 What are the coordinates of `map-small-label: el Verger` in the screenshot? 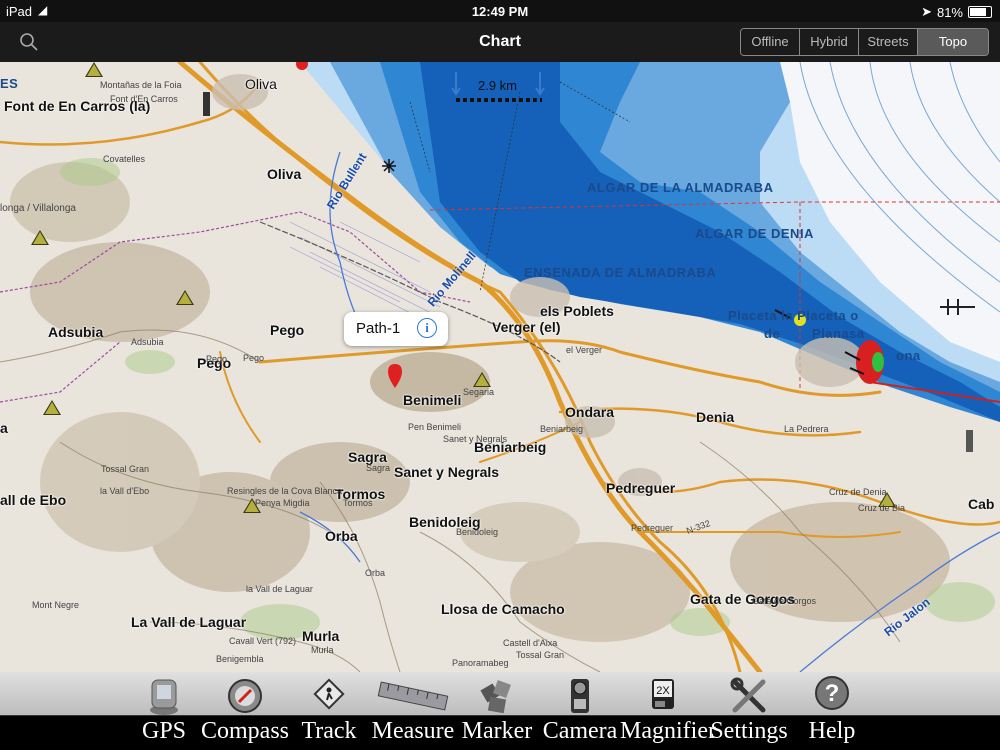 It's located at (584, 350).